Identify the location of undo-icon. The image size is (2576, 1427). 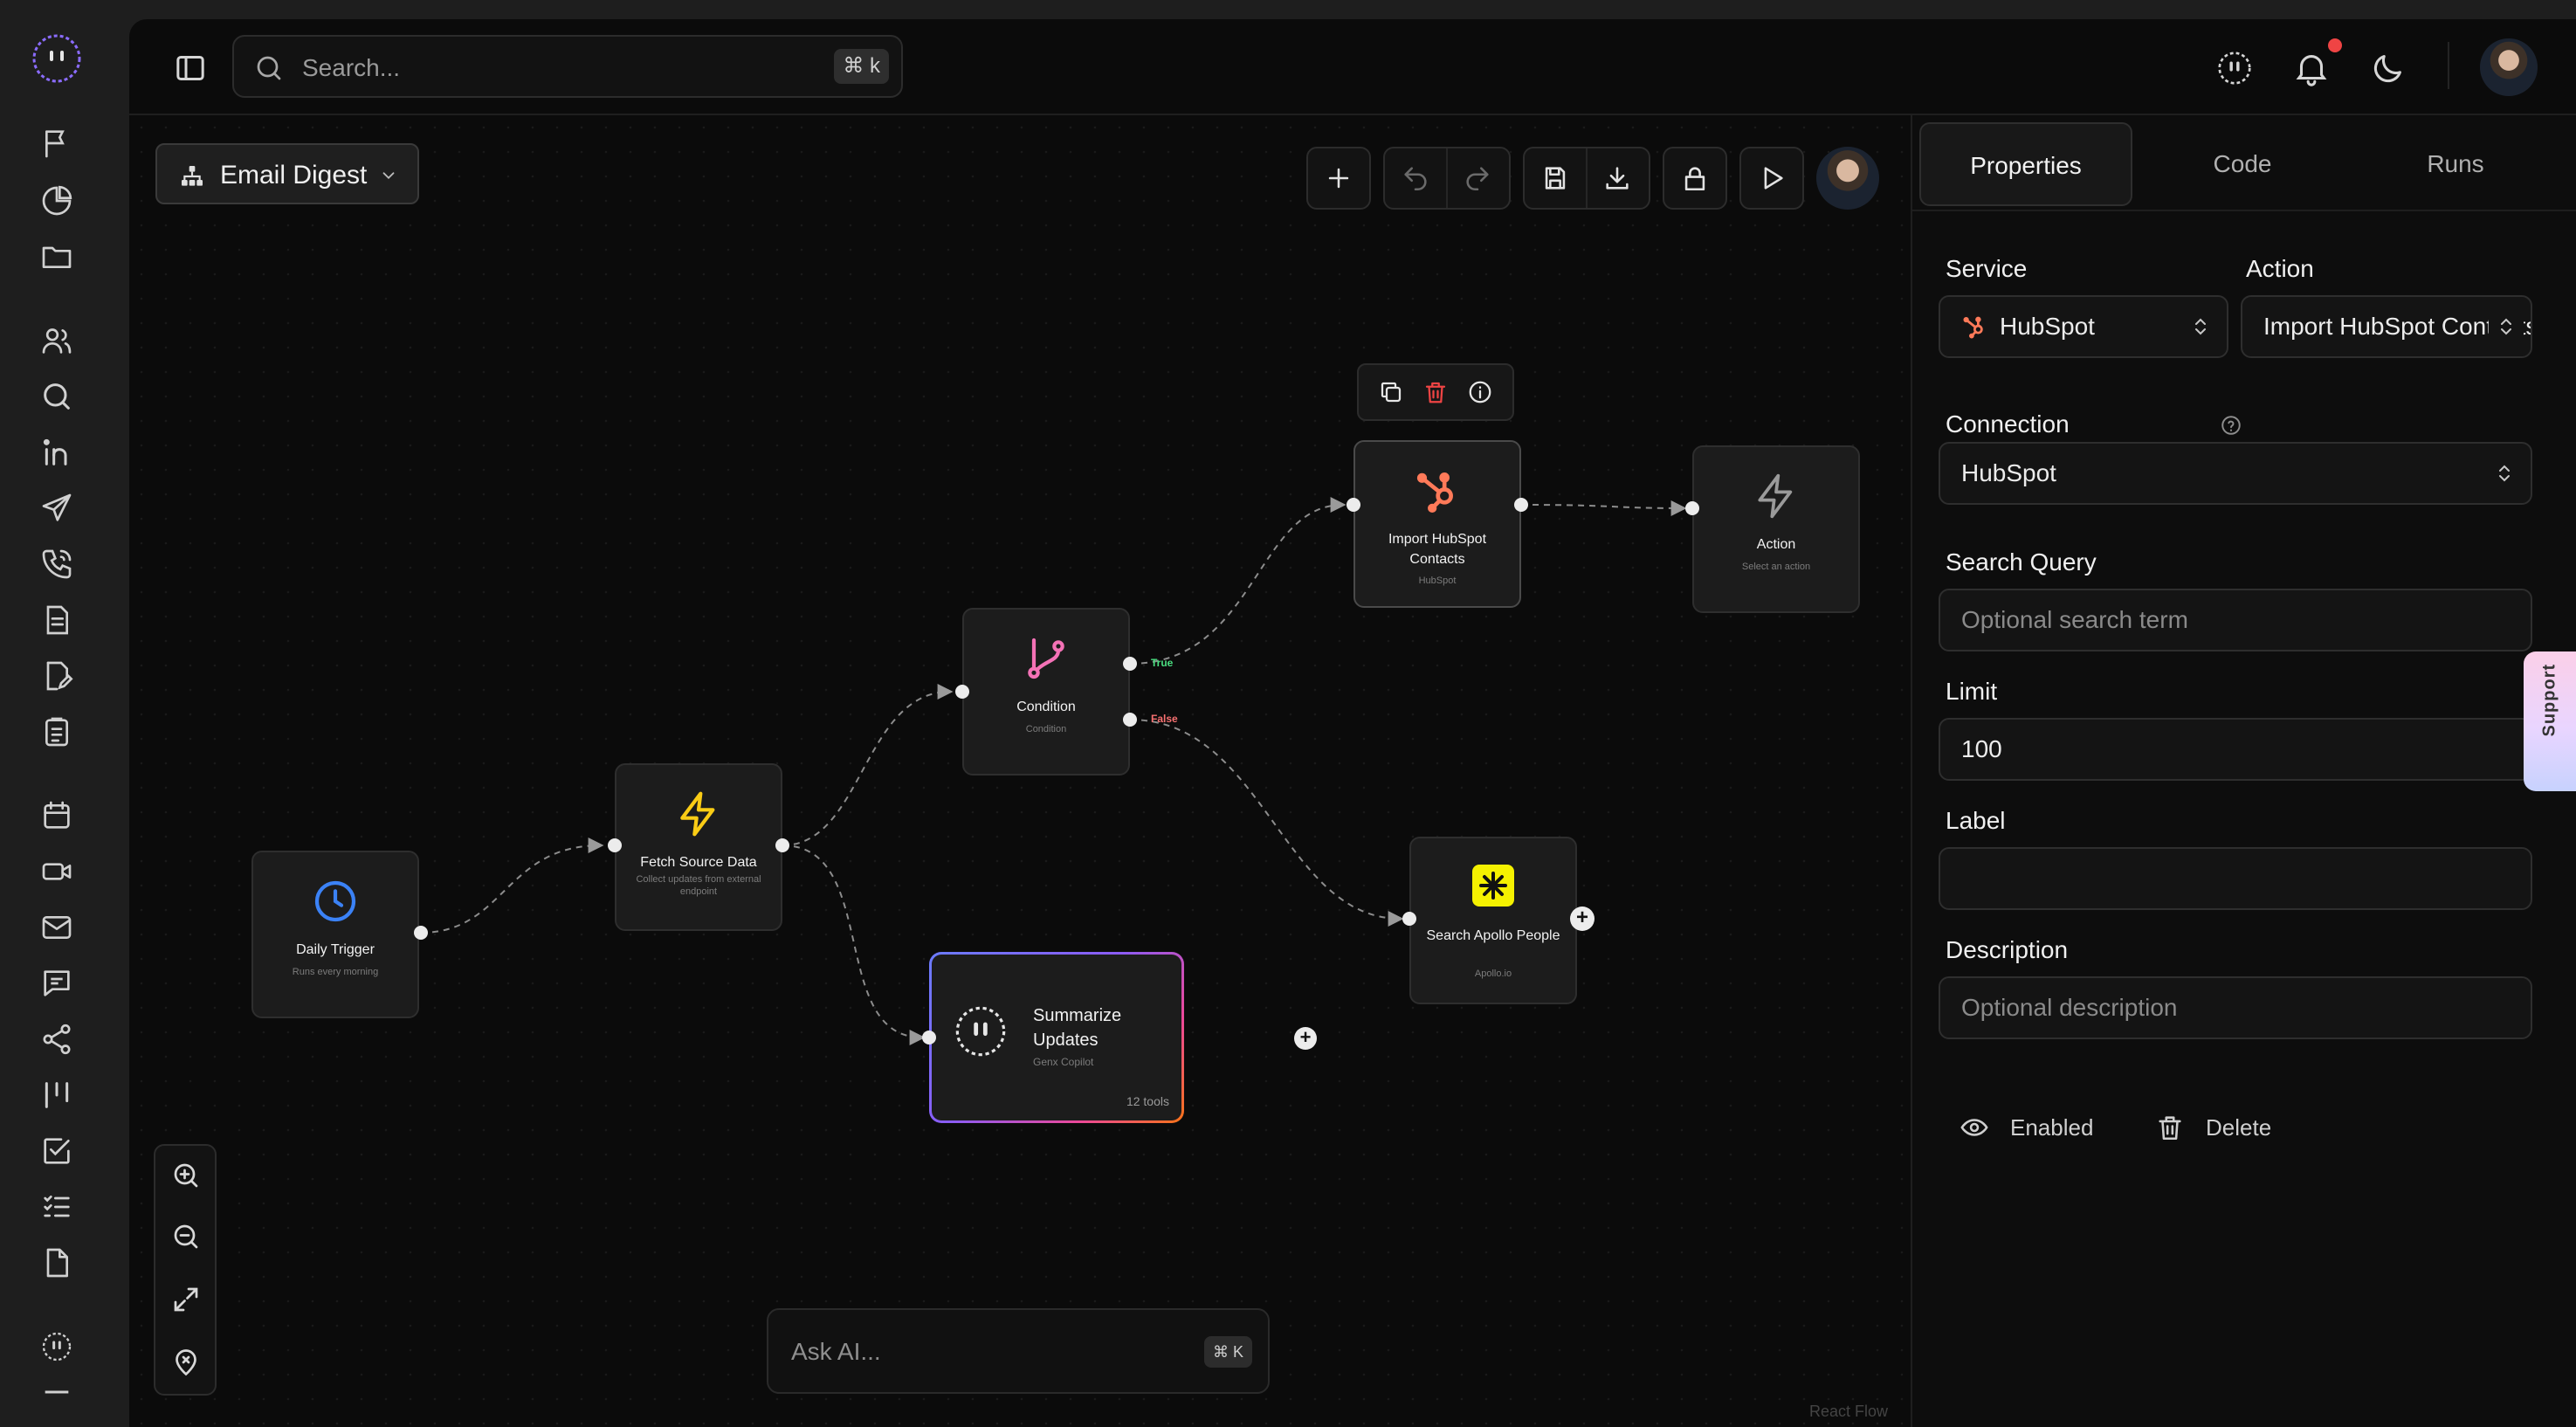
(1415, 179).